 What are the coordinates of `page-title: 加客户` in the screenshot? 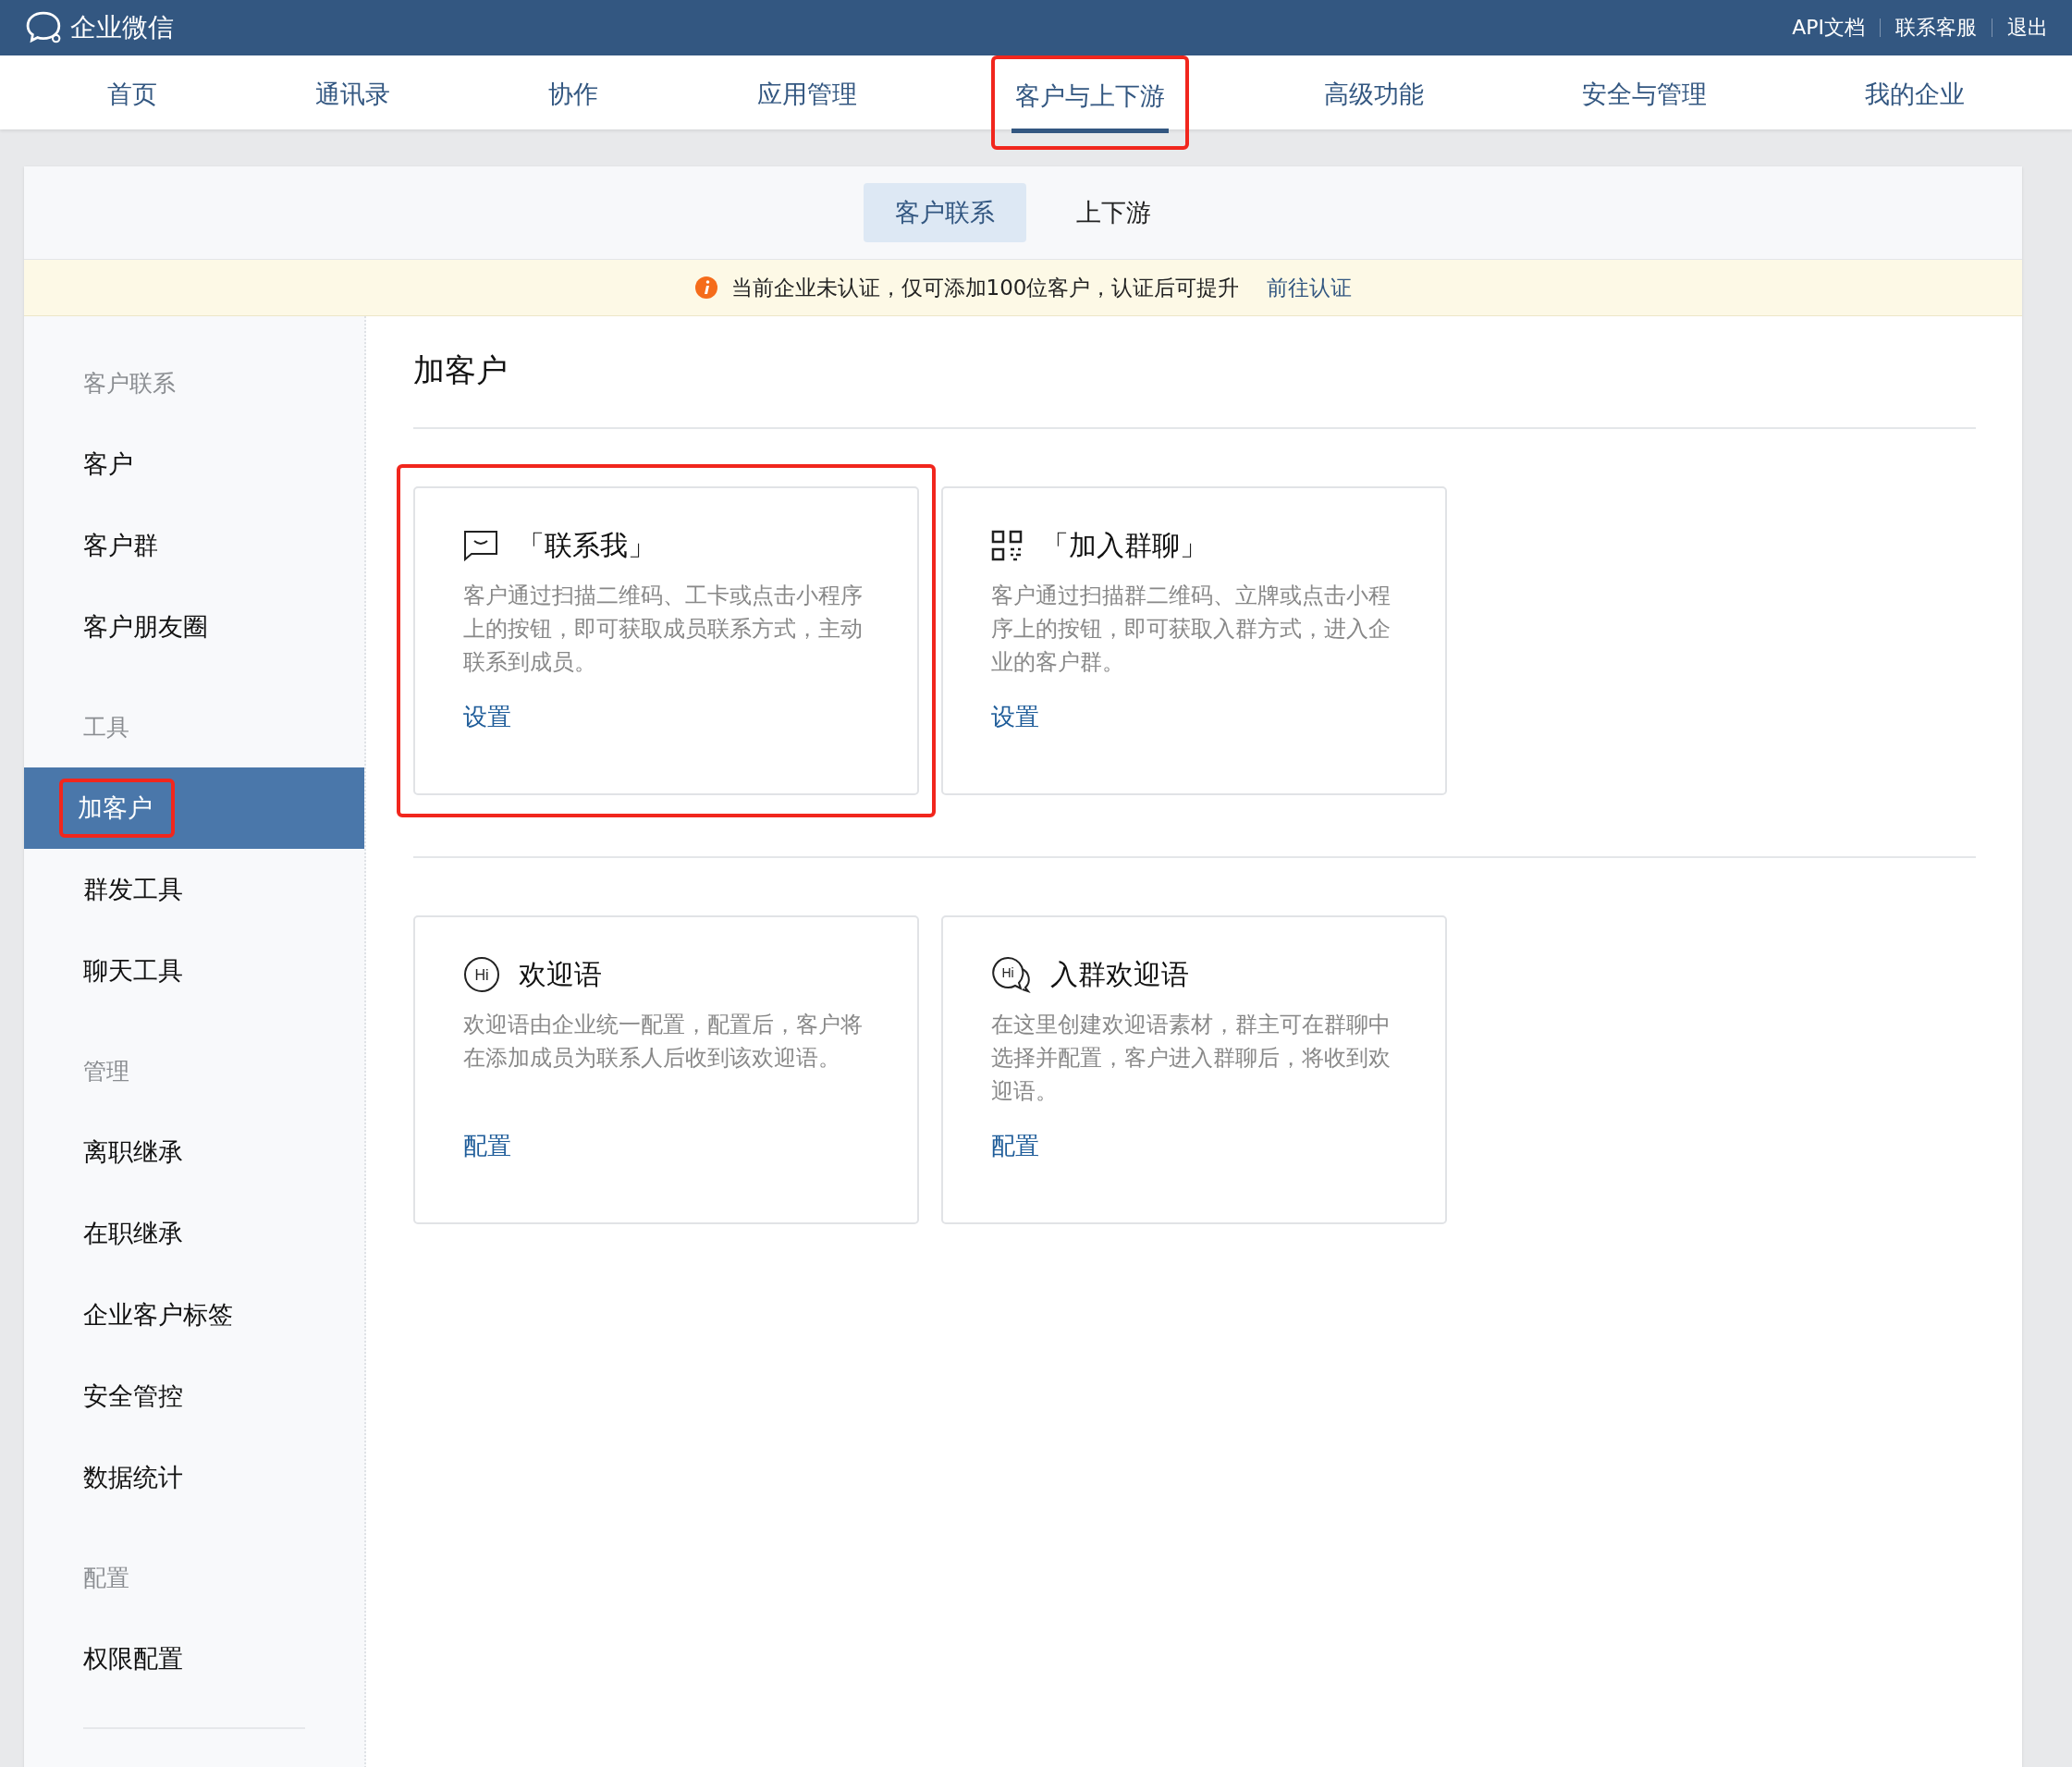 It's located at (461, 370).